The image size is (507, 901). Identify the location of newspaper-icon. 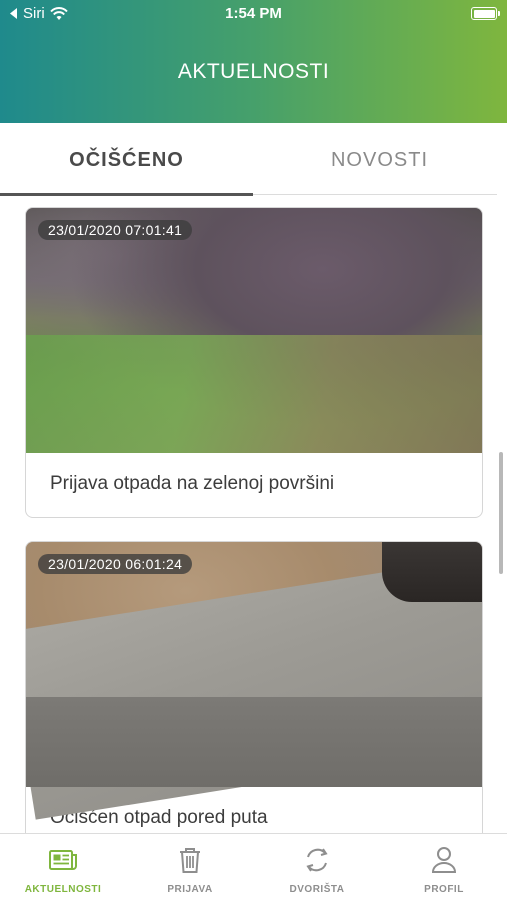
(63, 860).